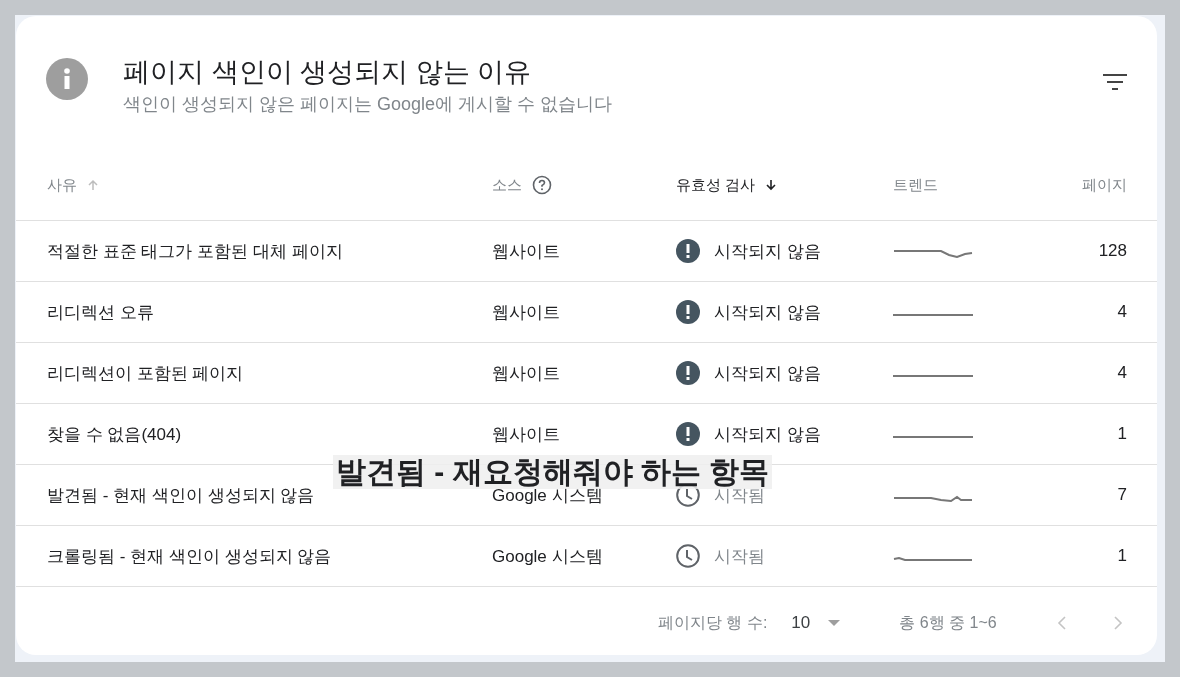 This screenshot has width=1180, height=677. What do you see at coordinates (542, 185) in the screenshot?
I see `help-icon` at bounding box center [542, 185].